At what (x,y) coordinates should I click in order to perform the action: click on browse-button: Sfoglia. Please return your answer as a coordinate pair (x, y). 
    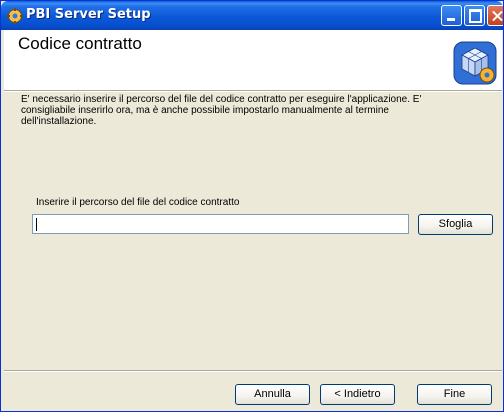
    Looking at the image, I should click on (455, 224).